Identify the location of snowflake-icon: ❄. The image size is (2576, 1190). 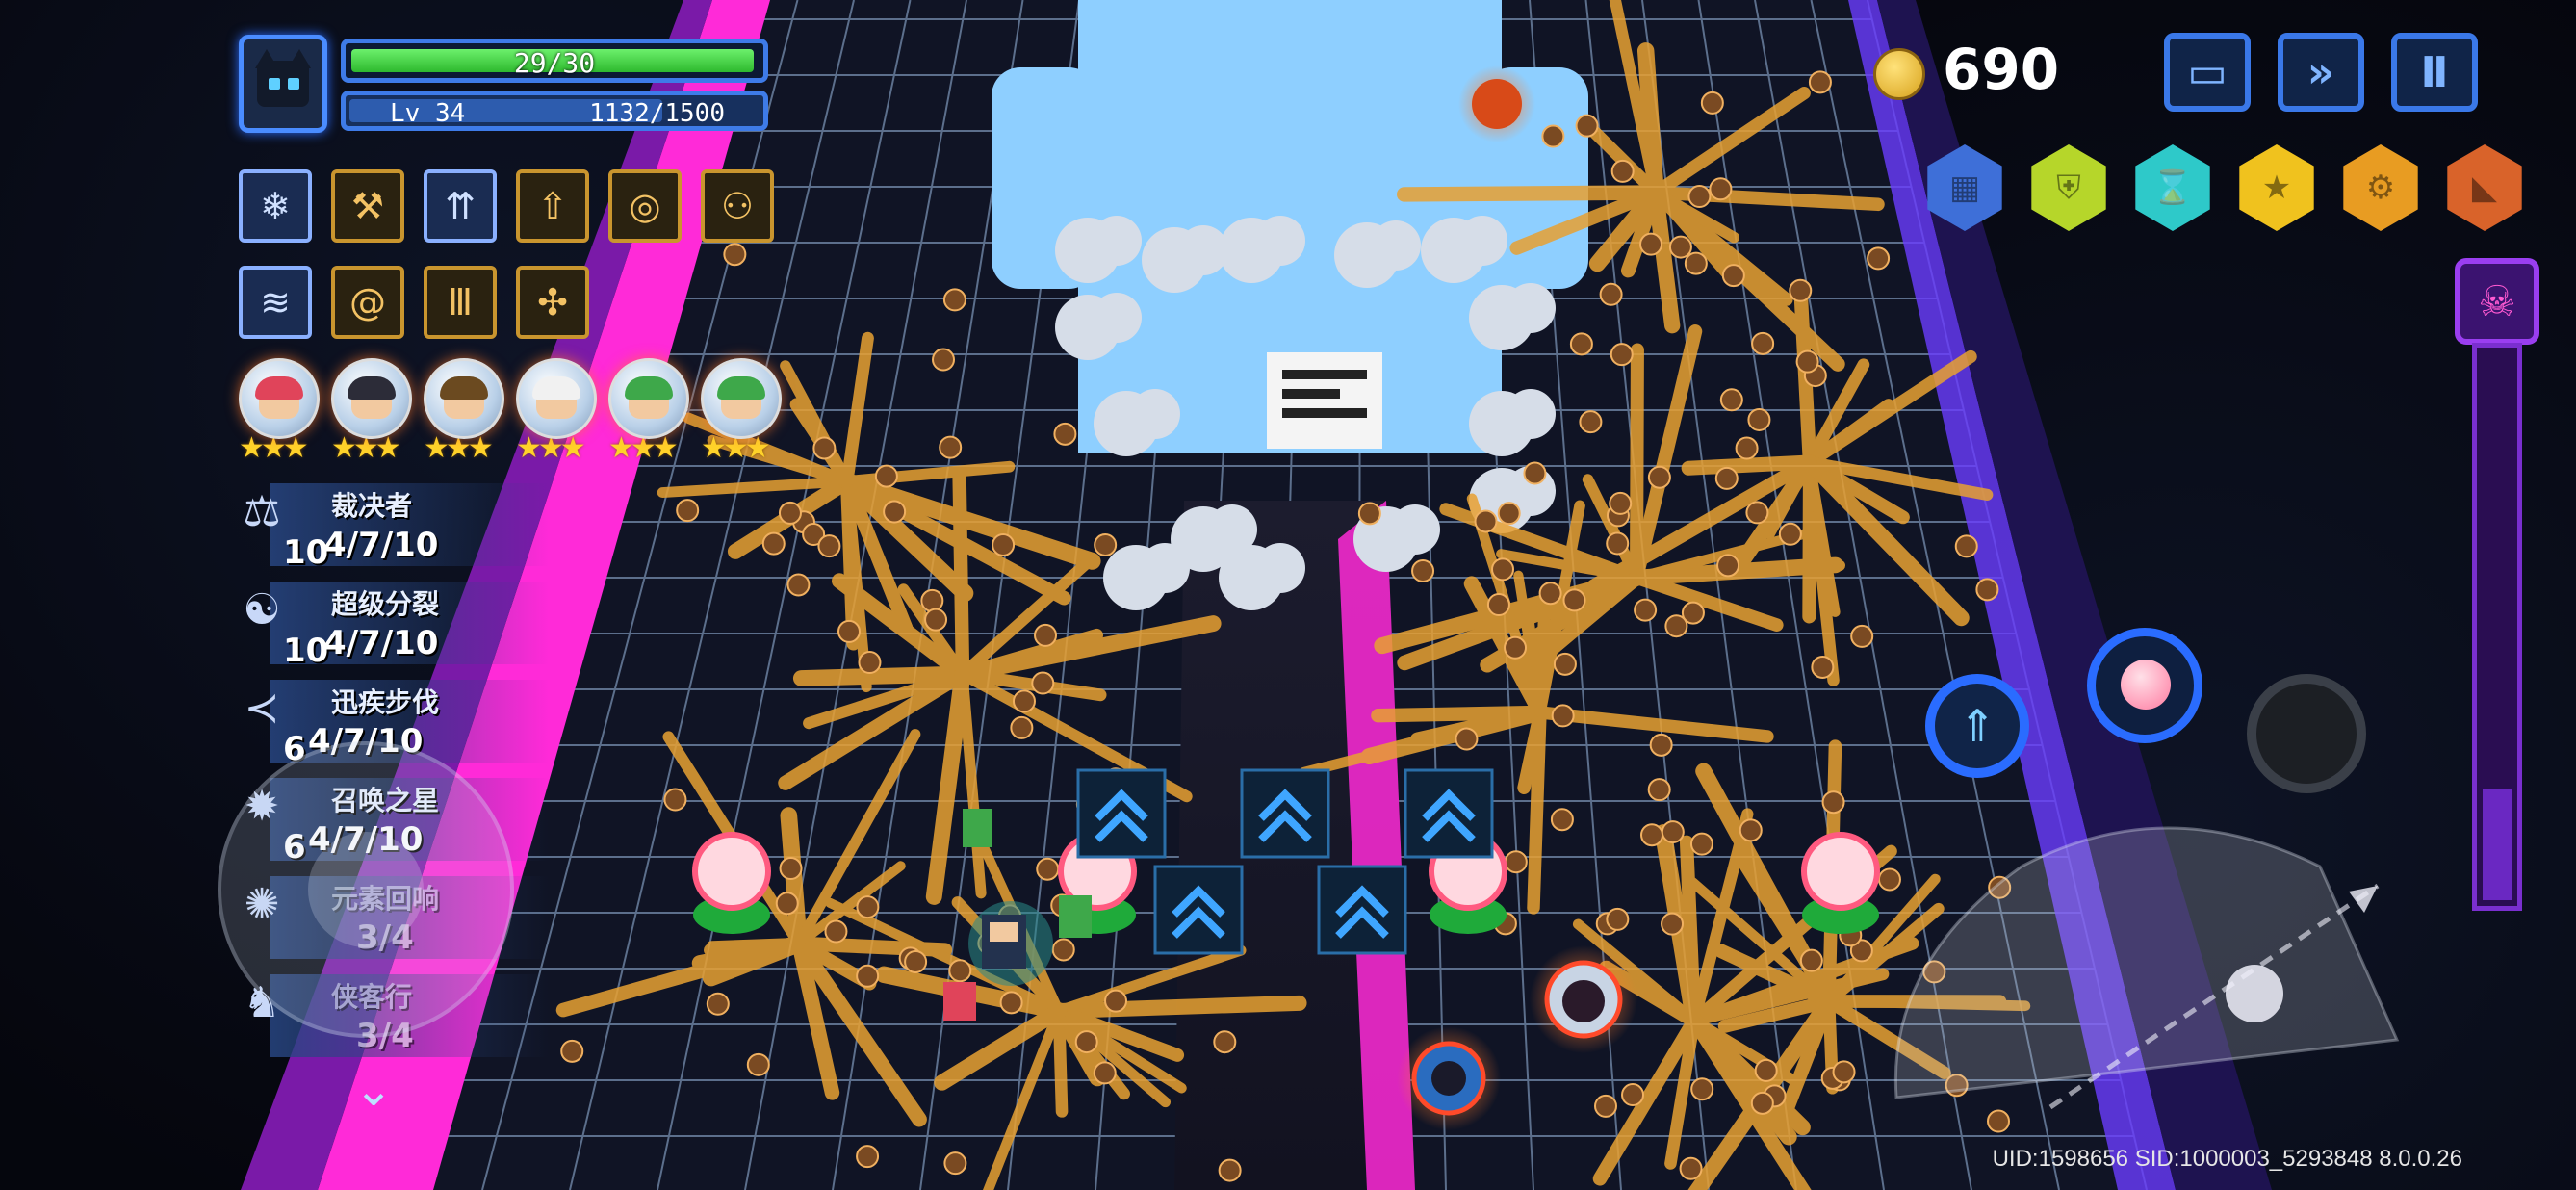
(275, 206).